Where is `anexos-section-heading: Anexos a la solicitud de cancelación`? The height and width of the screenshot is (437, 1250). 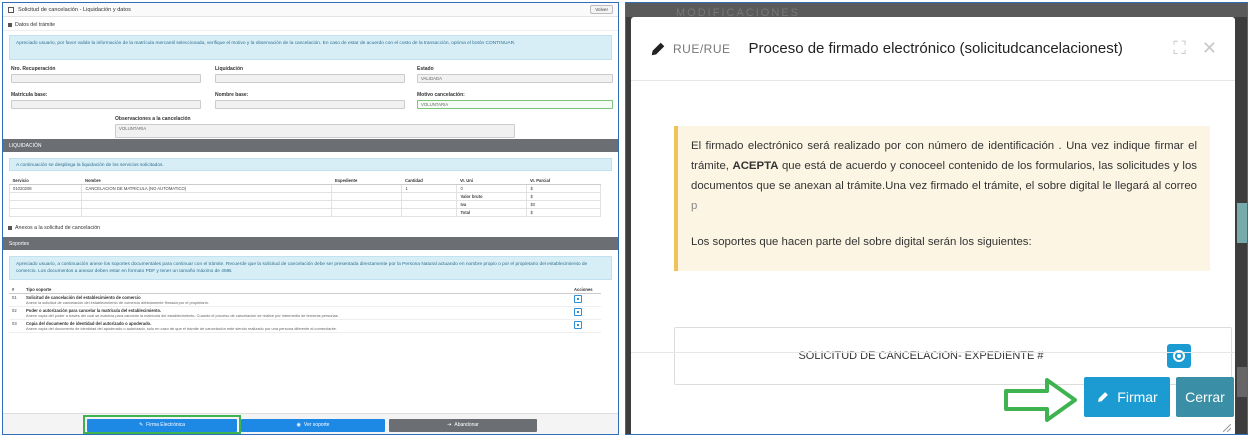
anexos-section-heading: Anexos a la solicitud de cancelación is located at coordinates (310, 227).